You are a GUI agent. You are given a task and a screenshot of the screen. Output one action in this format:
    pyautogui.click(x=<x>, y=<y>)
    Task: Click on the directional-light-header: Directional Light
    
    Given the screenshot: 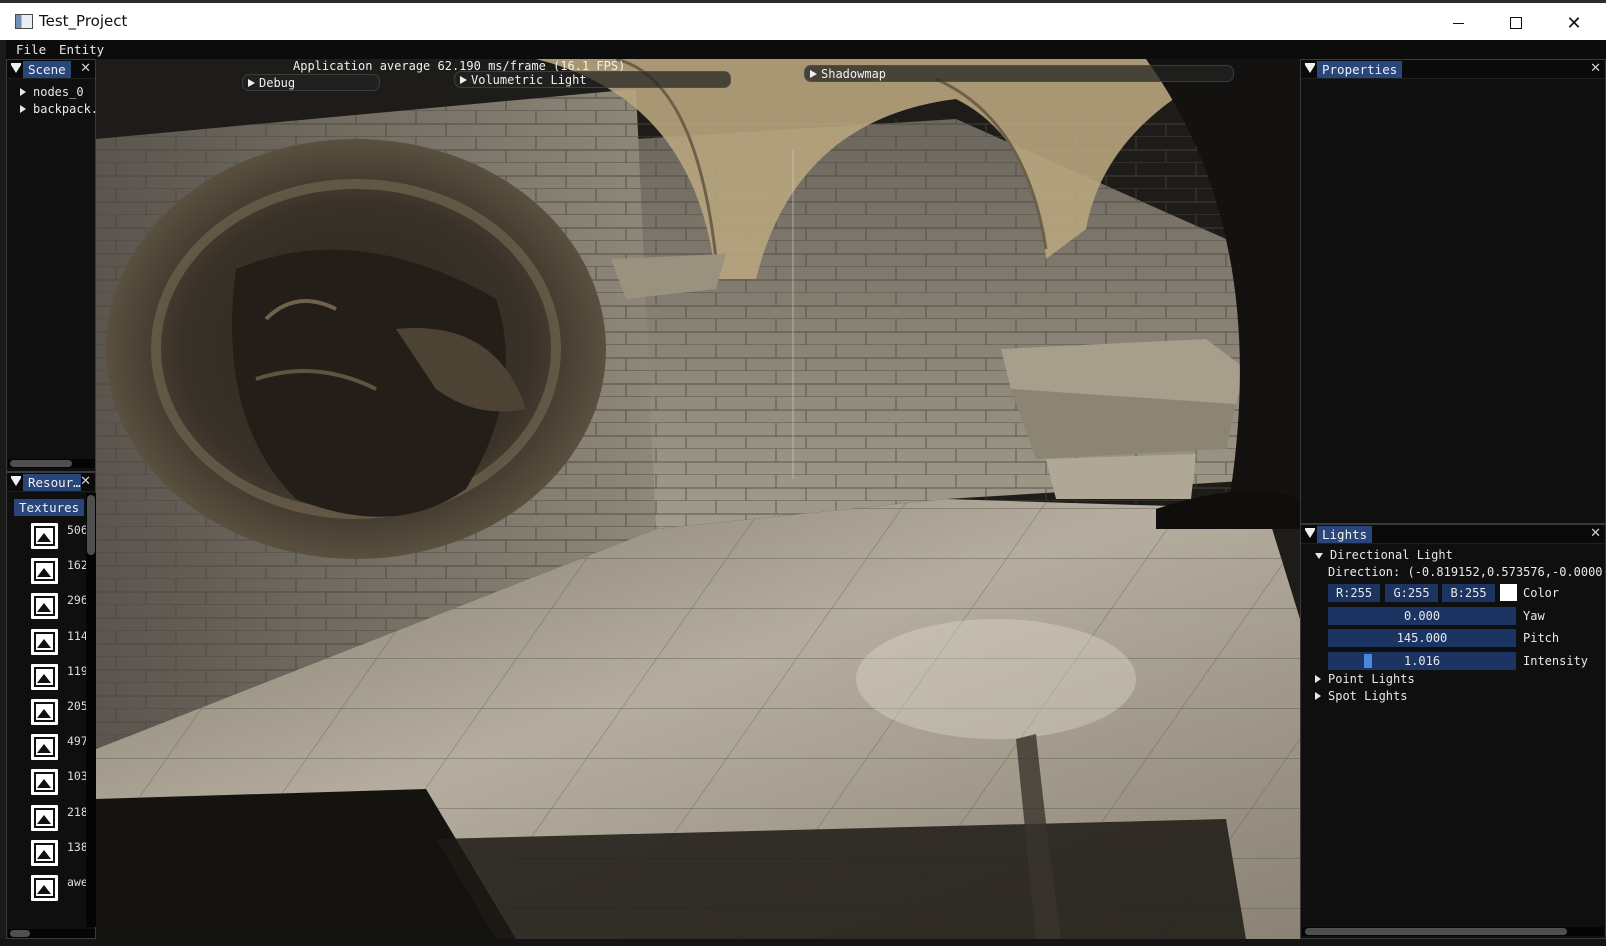 What is the action you would take?
    pyautogui.click(x=1384, y=555)
    